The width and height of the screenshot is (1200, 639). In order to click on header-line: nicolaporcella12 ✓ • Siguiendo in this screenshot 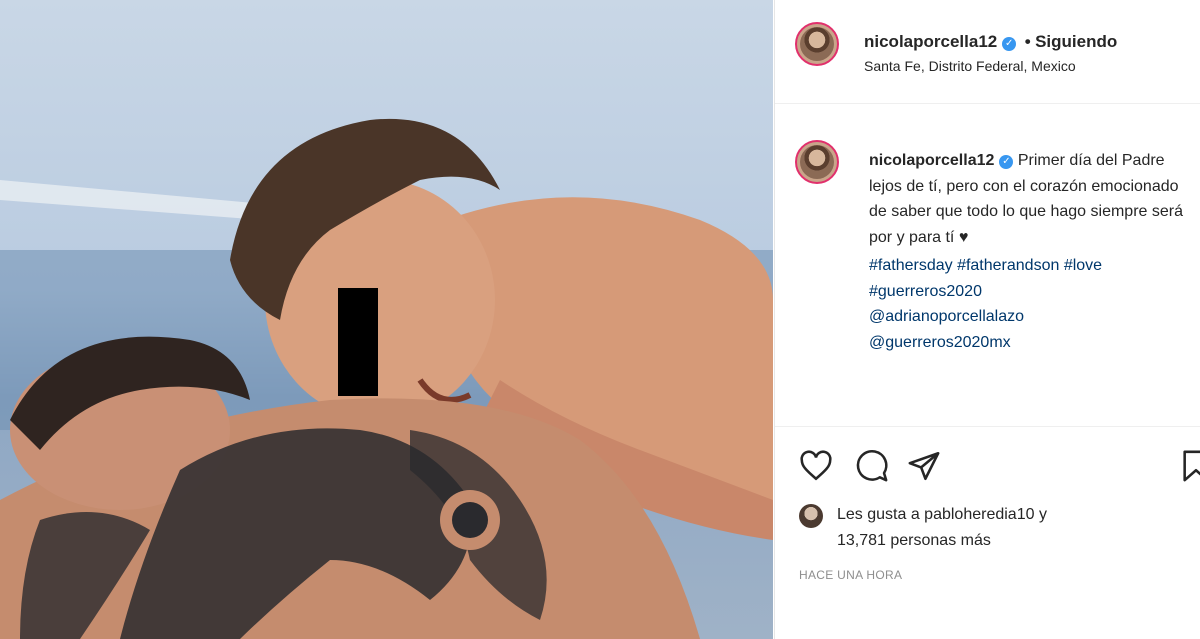, I will do `click(990, 42)`.